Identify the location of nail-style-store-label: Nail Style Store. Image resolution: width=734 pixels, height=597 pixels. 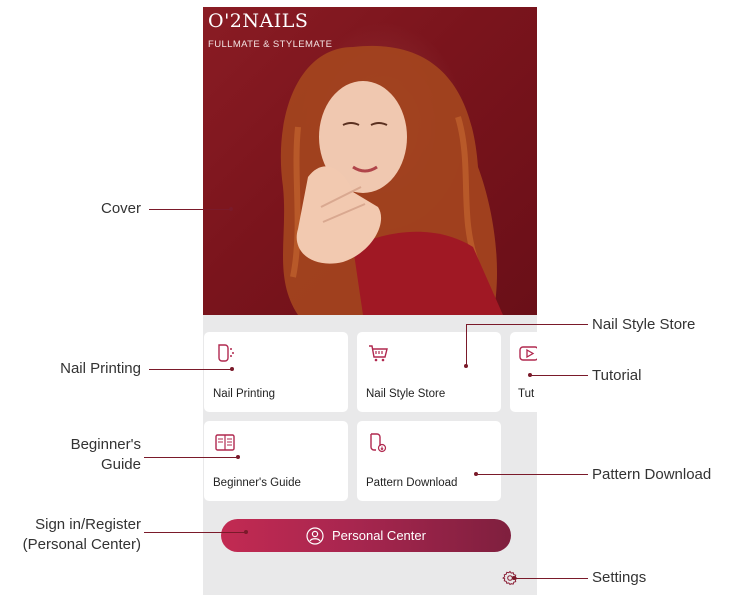
(406, 394).